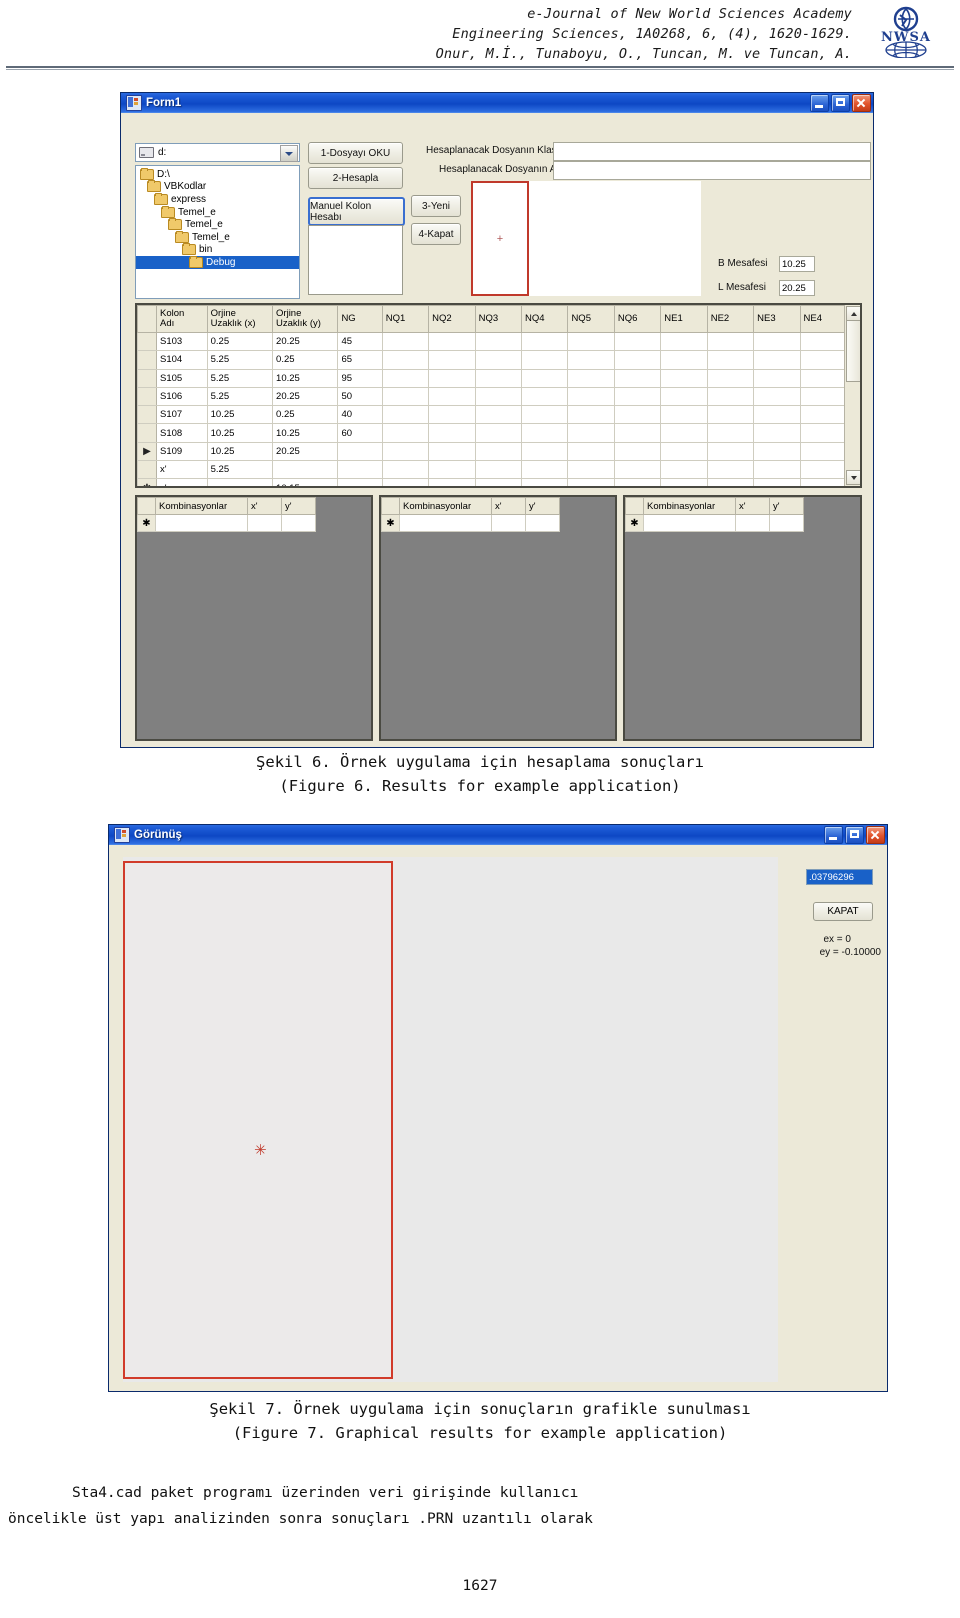  Describe the element at coordinates (217, 237) in the screenshot. I see `tree-item-5: Temel_e` at that location.